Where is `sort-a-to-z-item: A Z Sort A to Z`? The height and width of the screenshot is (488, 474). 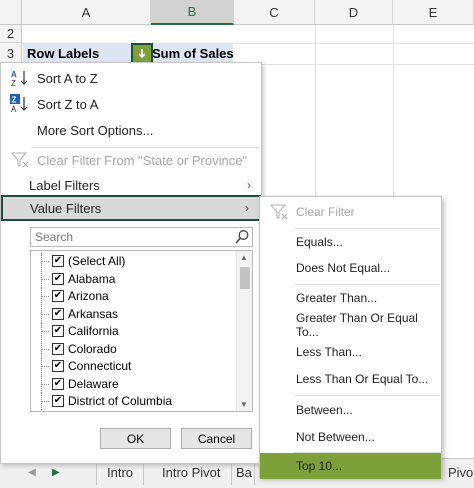
sort-a-to-z-item: A Z Sort A to Z is located at coordinates (131, 78).